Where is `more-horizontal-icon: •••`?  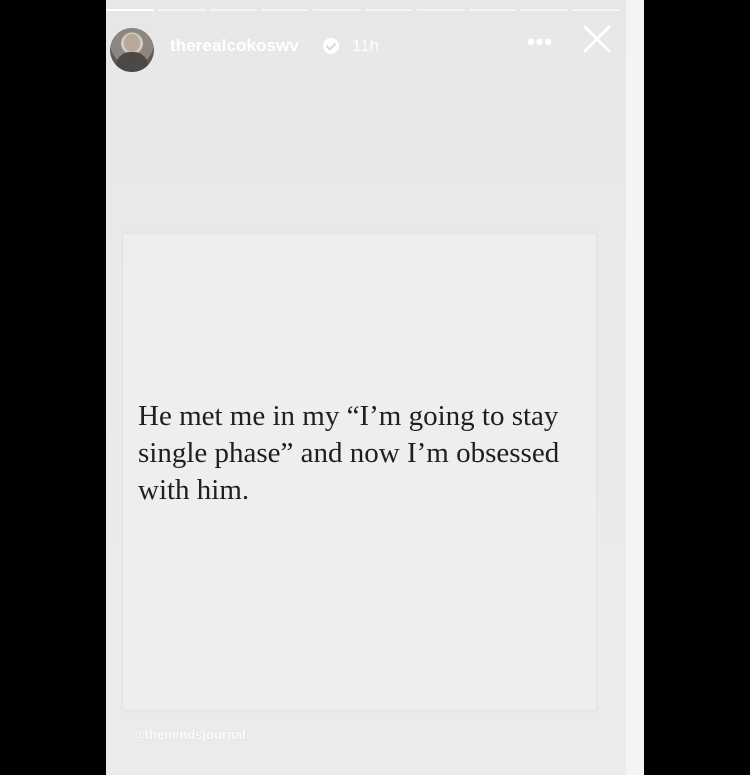
more-horizontal-icon: ••• is located at coordinates (540, 42).